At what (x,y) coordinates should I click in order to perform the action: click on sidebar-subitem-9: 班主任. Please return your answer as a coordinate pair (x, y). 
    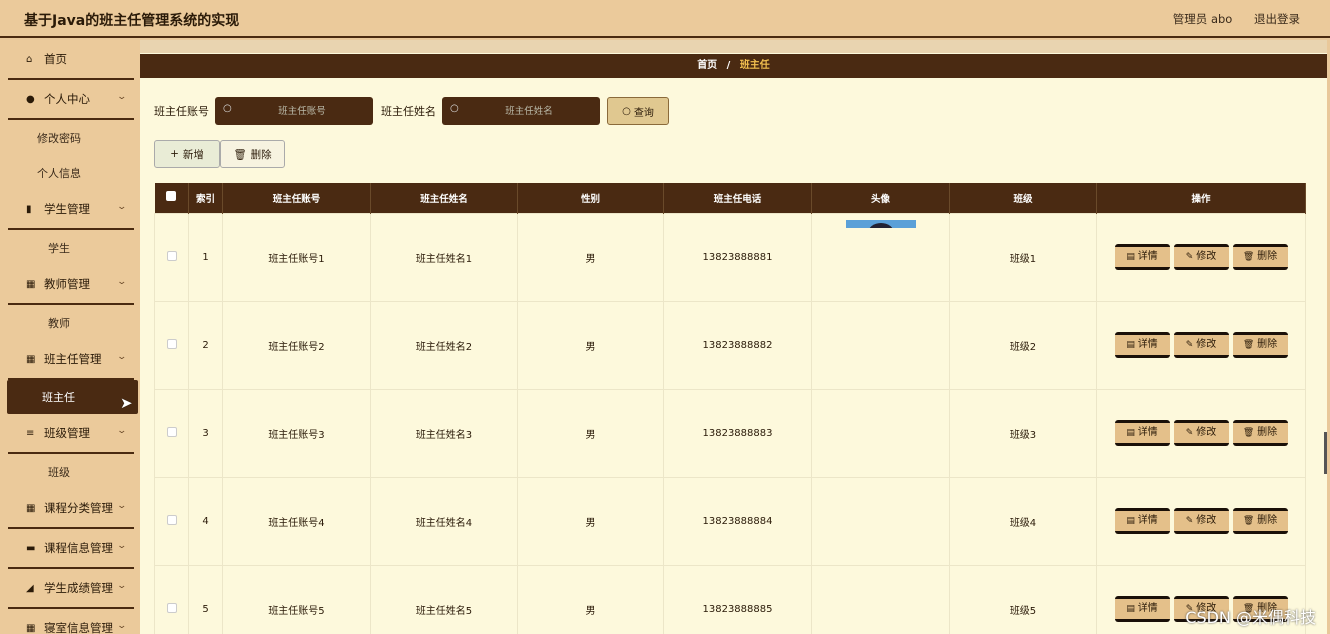
    Looking at the image, I should click on (72, 397).